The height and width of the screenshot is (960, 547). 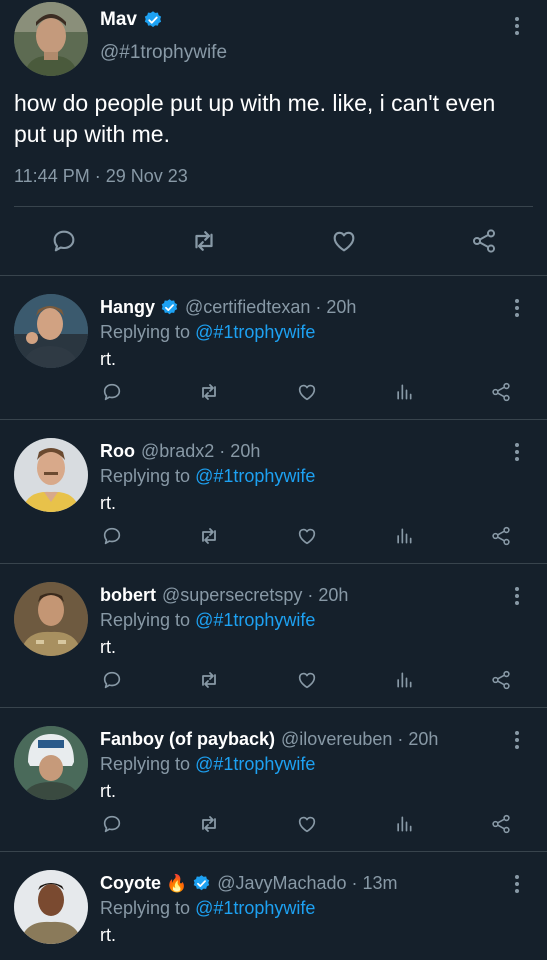 What do you see at coordinates (127, 307) in the screenshot?
I see `author-name: Hangy` at bounding box center [127, 307].